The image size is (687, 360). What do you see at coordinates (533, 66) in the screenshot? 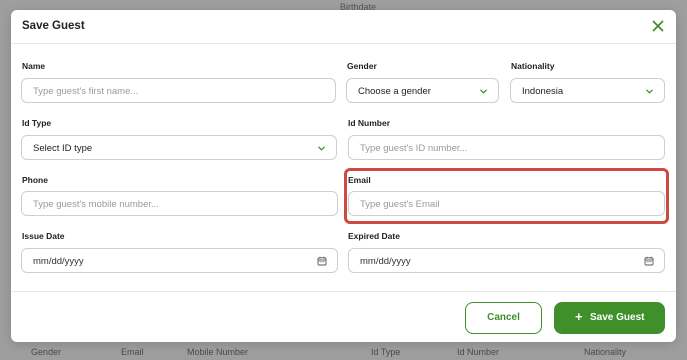
I see `nationality-label: Nationality` at bounding box center [533, 66].